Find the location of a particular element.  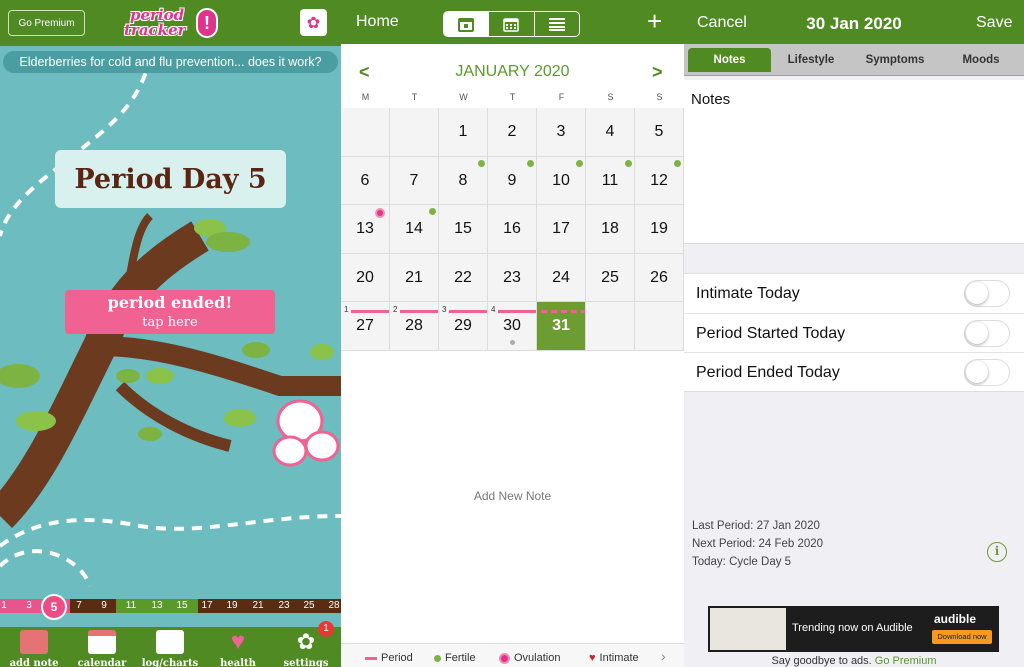

nav-calendar: calendar is located at coordinates (102, 647).